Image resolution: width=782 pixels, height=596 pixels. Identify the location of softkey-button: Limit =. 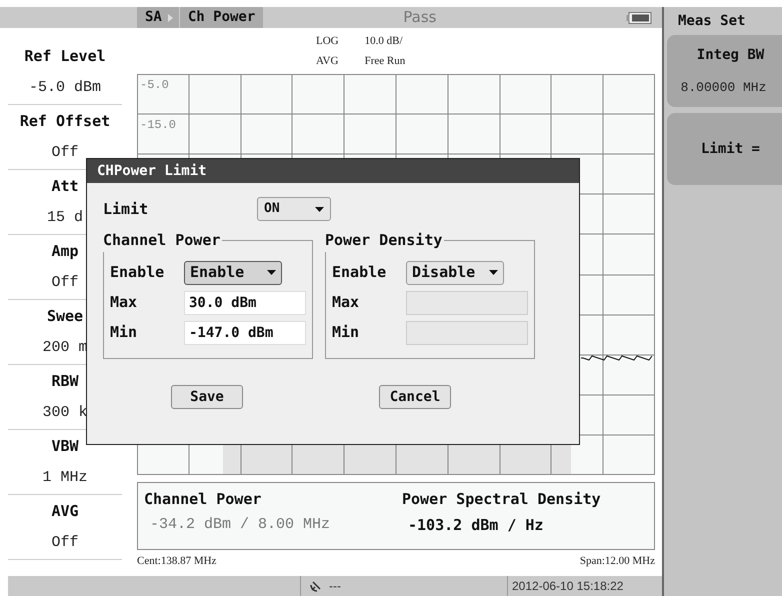
(724, 149).